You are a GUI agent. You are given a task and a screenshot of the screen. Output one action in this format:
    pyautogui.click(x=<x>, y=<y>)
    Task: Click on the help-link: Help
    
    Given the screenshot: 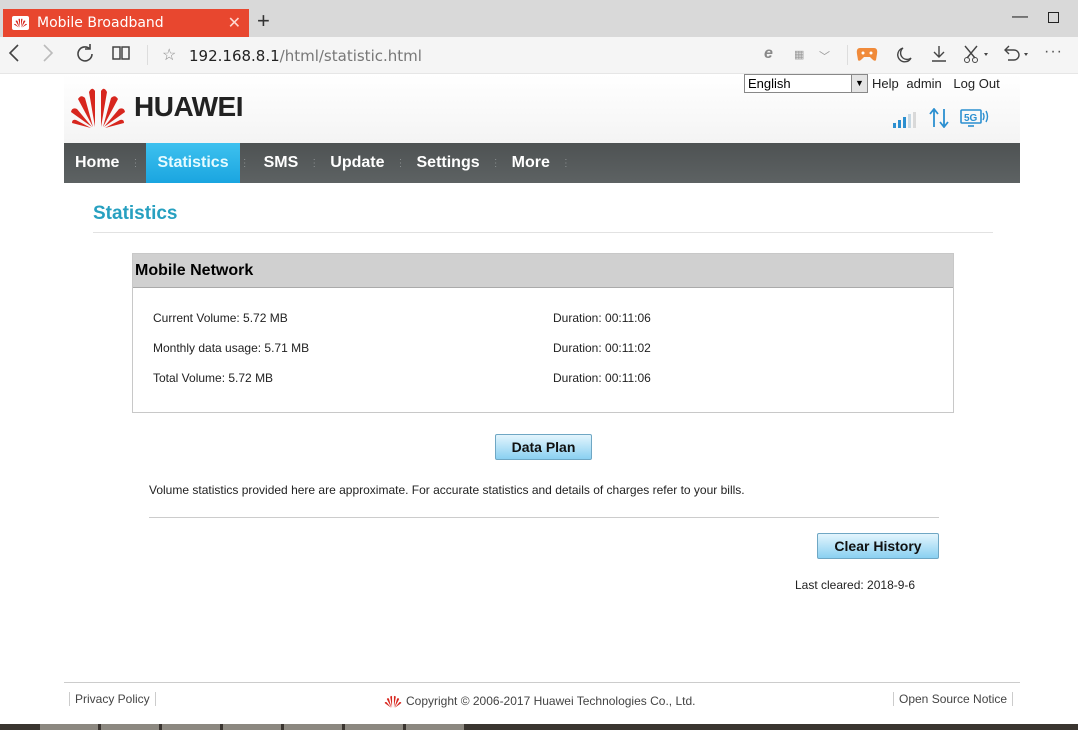 What is the action you would take?
    pyautogui.click(x=885, y=83)
    